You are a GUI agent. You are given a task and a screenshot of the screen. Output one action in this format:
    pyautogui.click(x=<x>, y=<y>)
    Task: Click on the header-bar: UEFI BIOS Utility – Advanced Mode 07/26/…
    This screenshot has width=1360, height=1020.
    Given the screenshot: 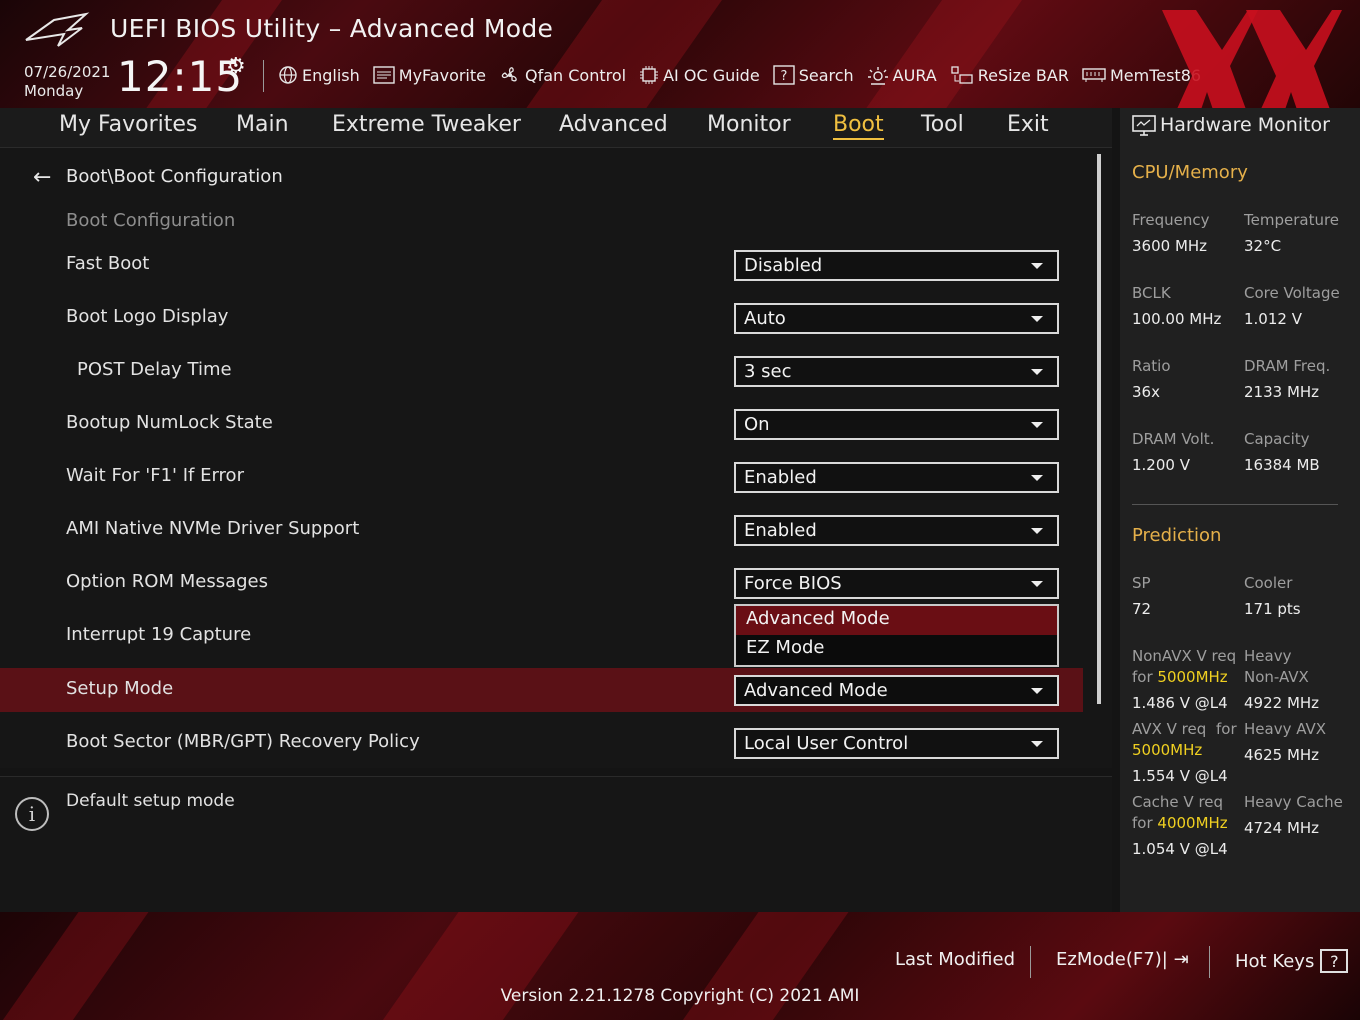 What is the action you would take?
    pyautogui.click(x=680, y=54)
    